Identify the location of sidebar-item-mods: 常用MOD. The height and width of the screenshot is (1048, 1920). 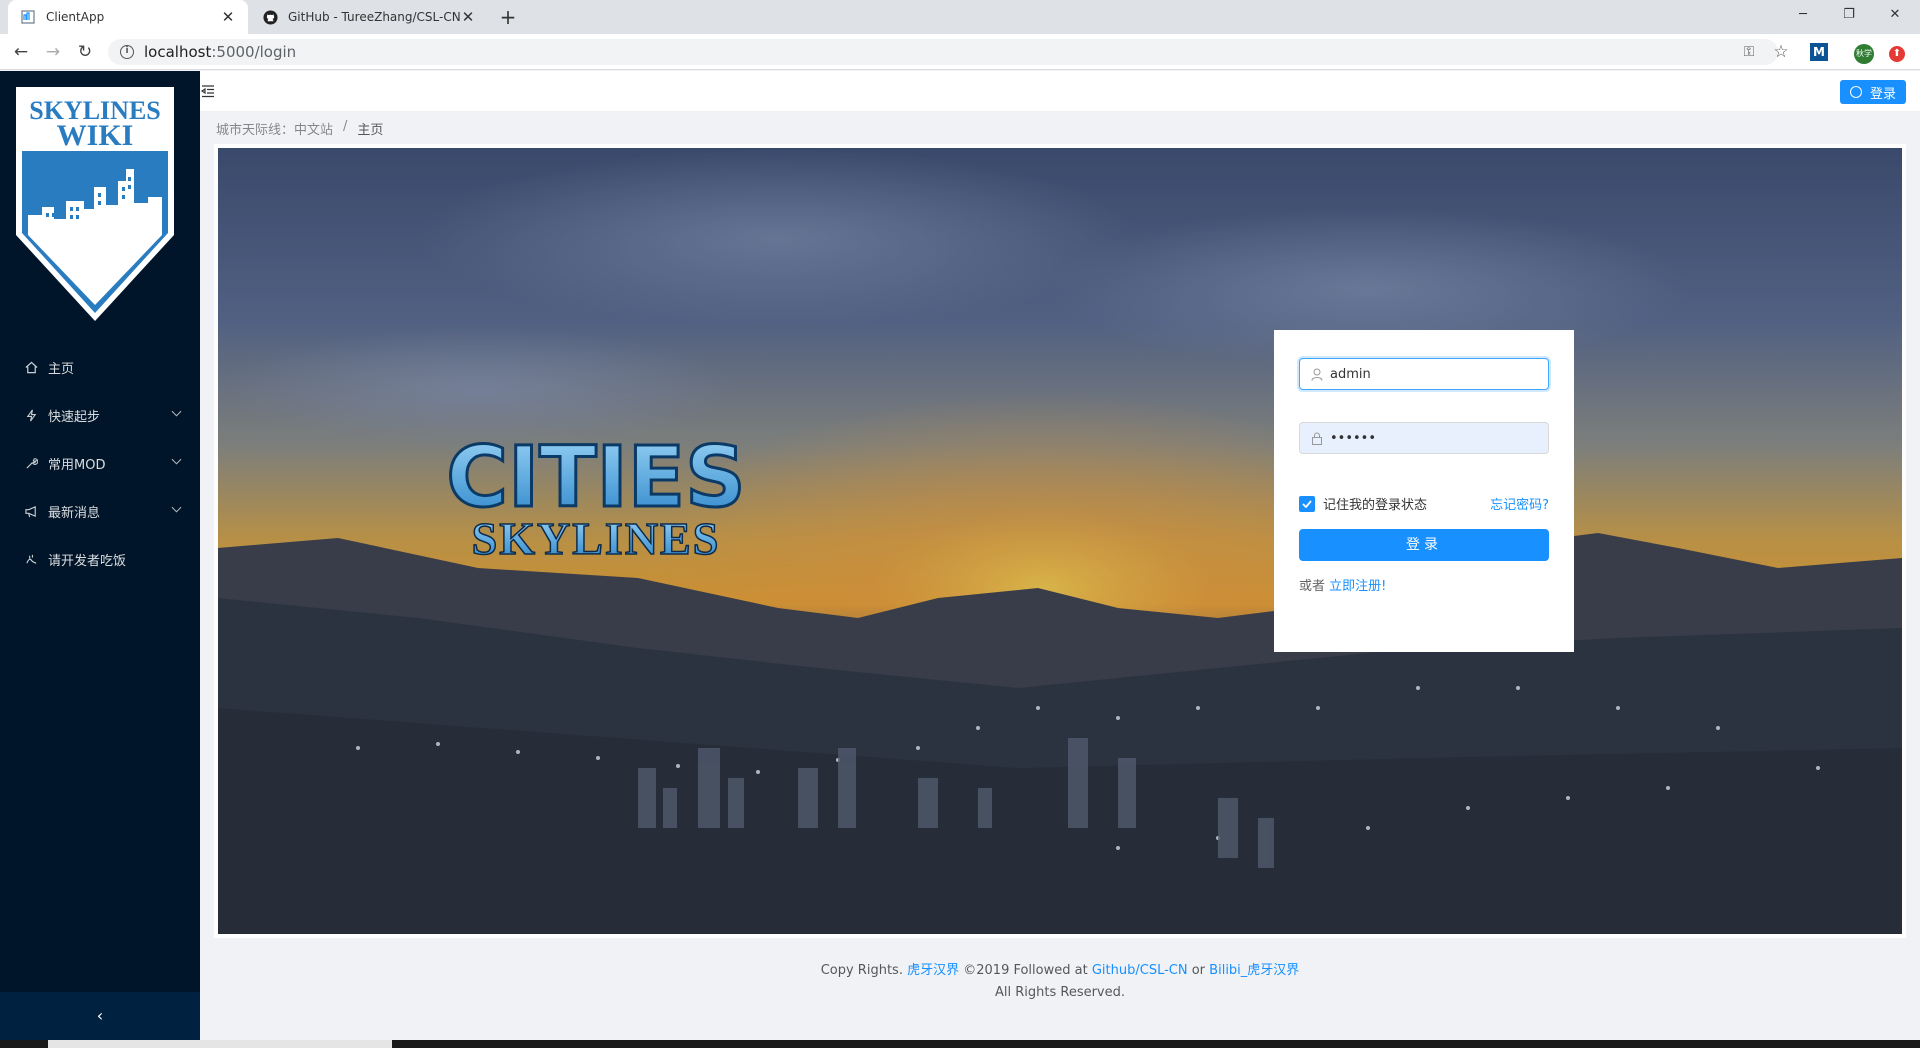
(100, 463).